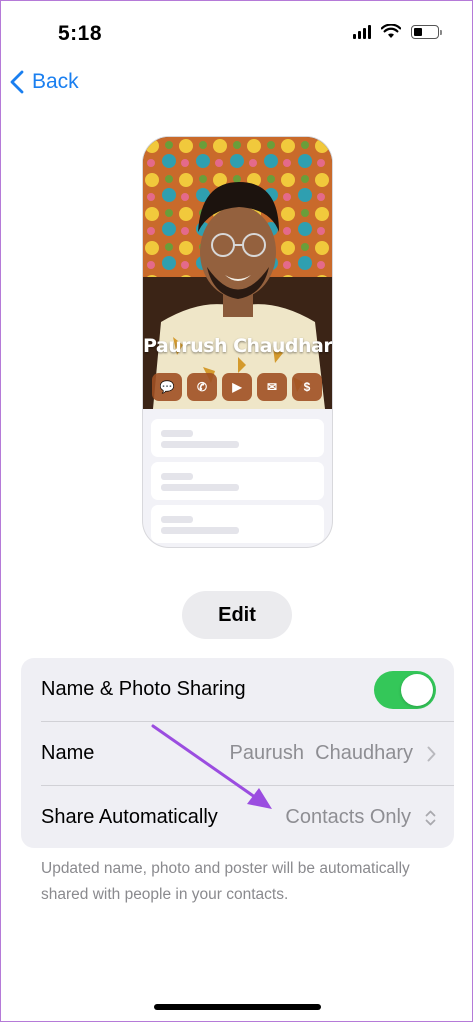 Image resolution: width=475 pixels, height=1024 pixels. I want to click on name-photo-sharing-toggle, so click(405, 689).